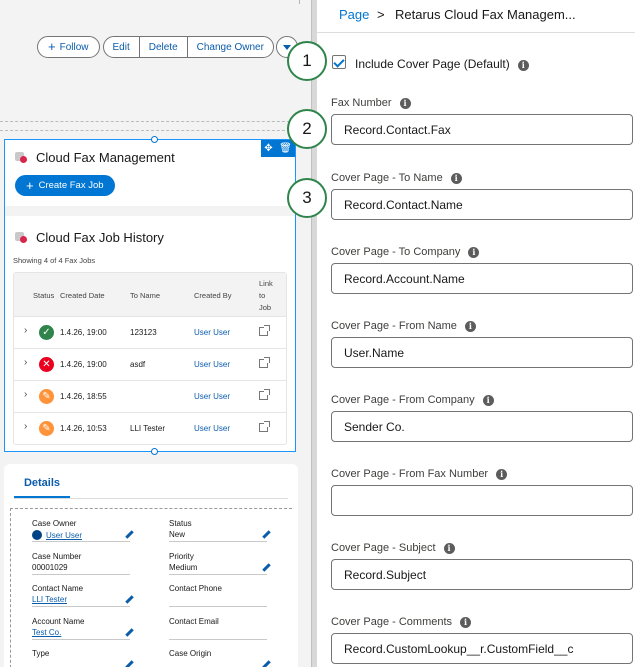 This screenshot has height=667, width=635. Describe the element at coordinates (383, 548) in the screenshot. I see `field-label-text: Cover Page - Subject` at that location.